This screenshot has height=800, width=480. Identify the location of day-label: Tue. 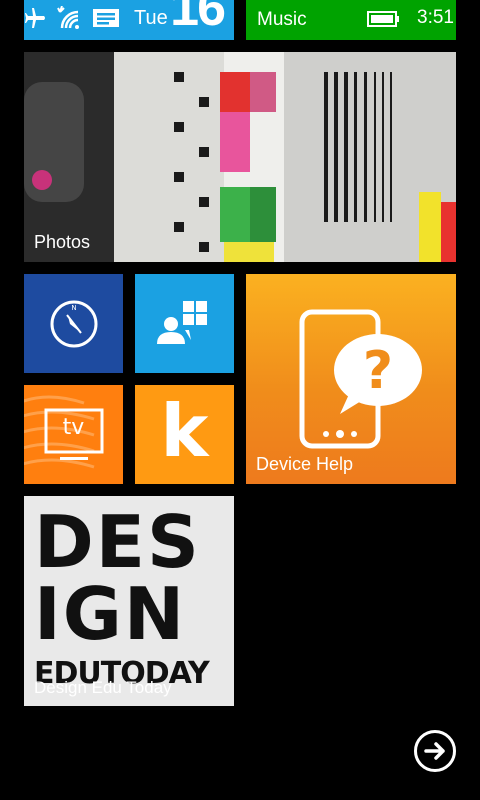
(151, 17).